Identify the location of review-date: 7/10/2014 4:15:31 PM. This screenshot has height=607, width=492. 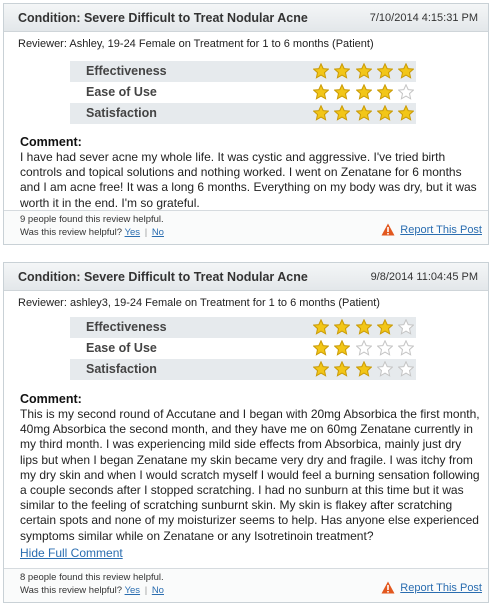
(423, 18).